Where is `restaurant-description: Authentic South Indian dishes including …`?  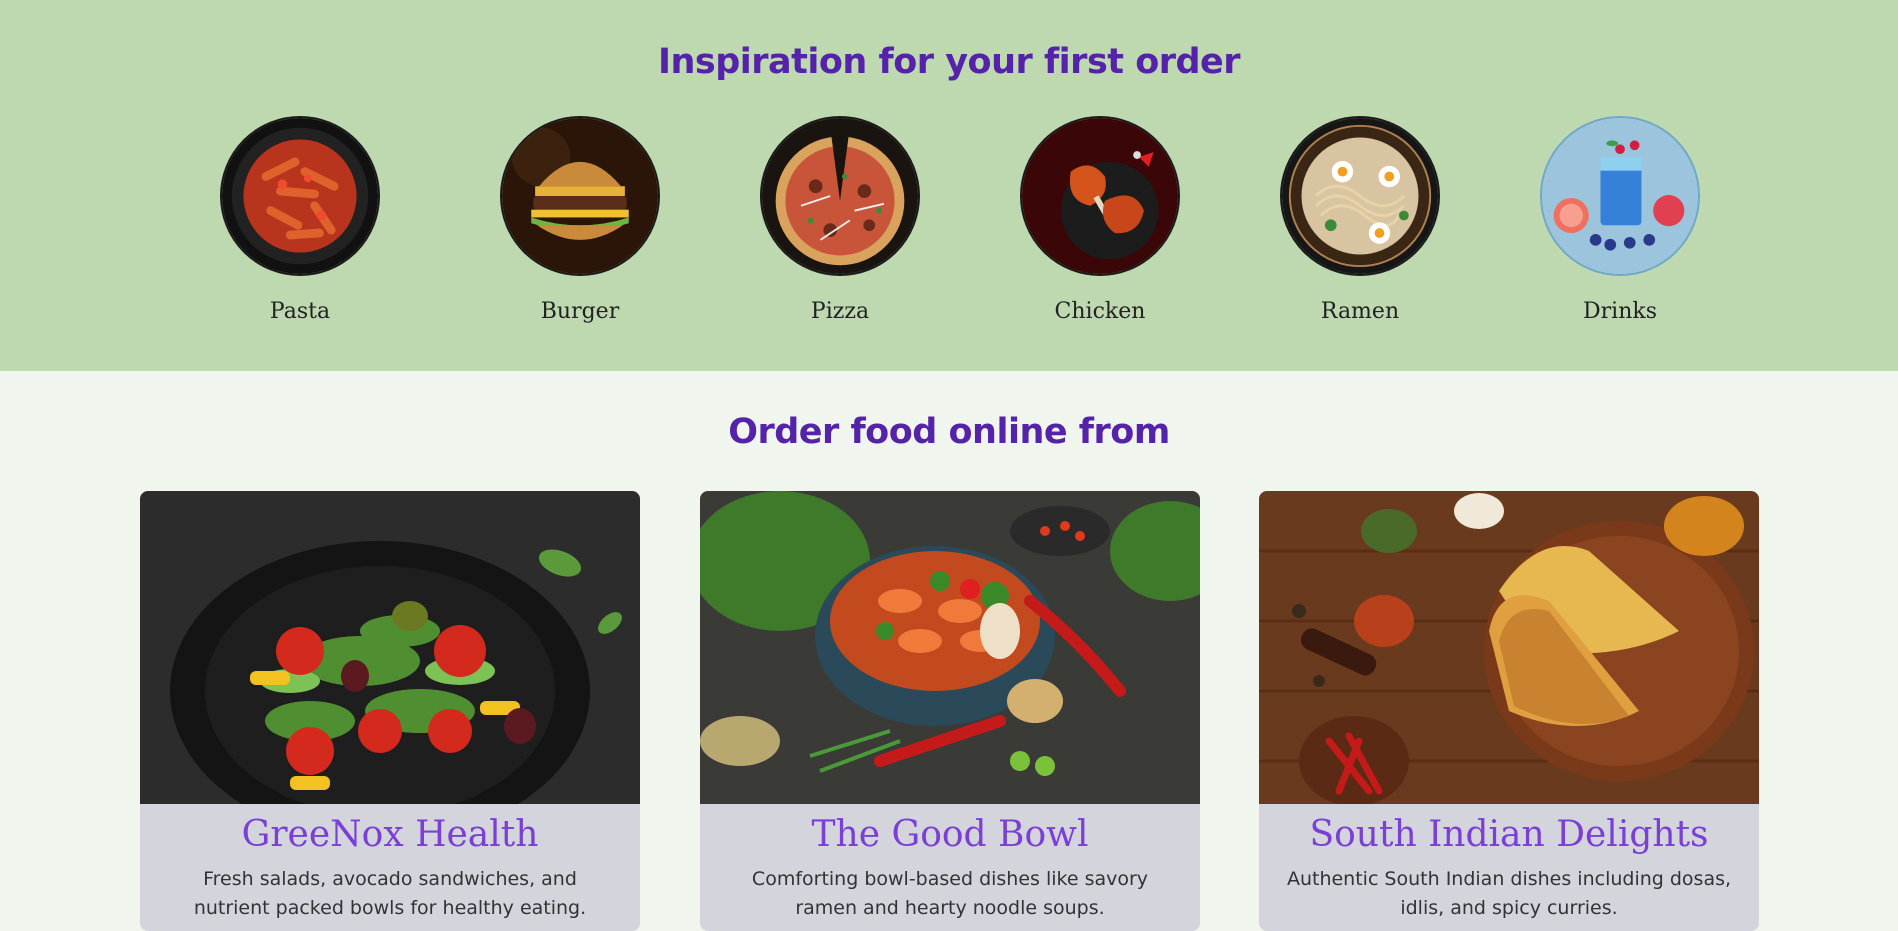 restaurant-description: Authentic South Indian dishes including … is located at coordinates (1509, 893).